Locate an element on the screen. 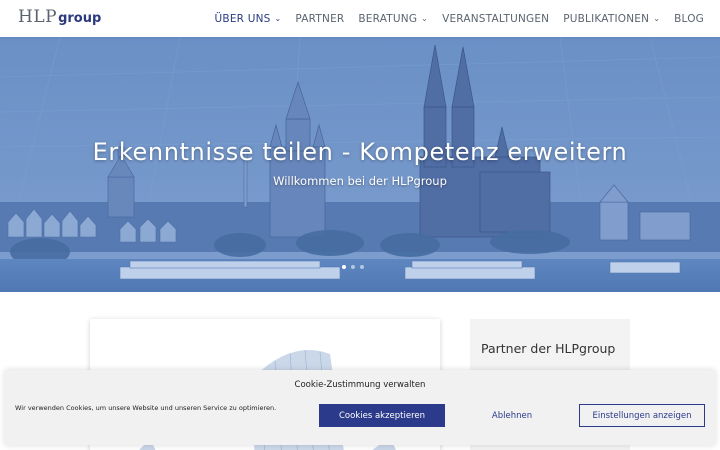 The width and height of the screenshot is (720, 450). deny-cookies-button: Ablehnen is located at coordinates (512, 415).